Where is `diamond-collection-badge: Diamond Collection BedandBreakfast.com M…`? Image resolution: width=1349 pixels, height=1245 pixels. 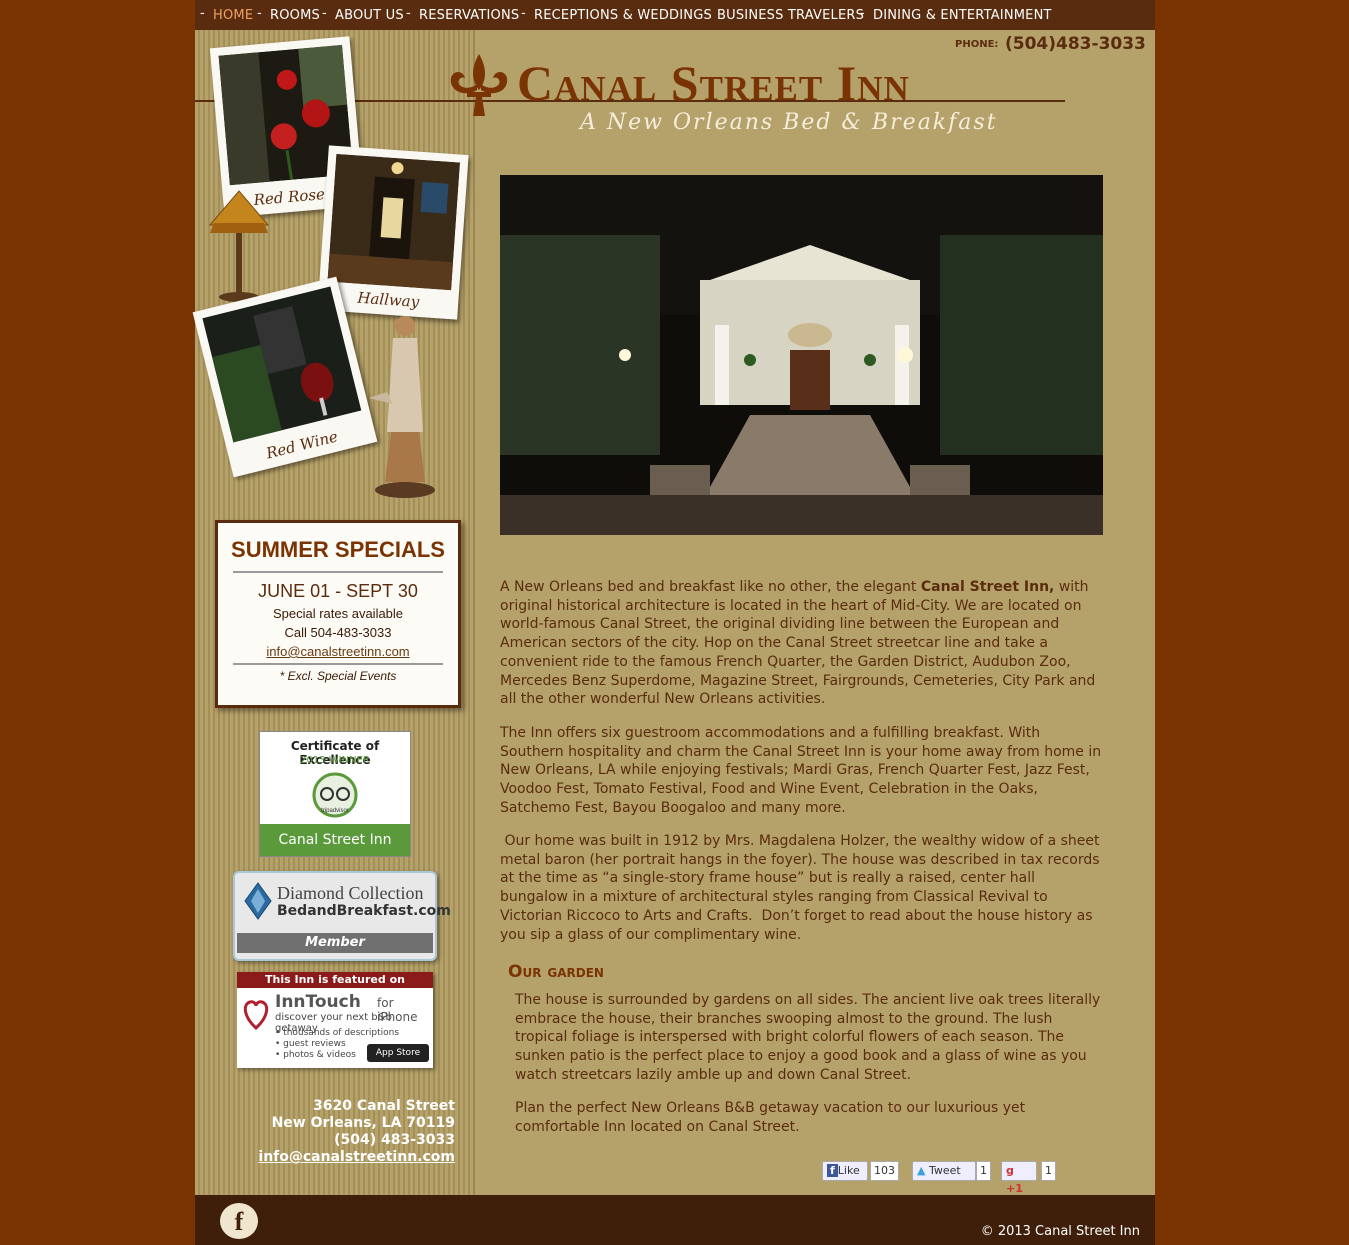
diamond-collection-badge: Diamond Collection BedandBreakfast.com M… is located at coordinates (342, 916).